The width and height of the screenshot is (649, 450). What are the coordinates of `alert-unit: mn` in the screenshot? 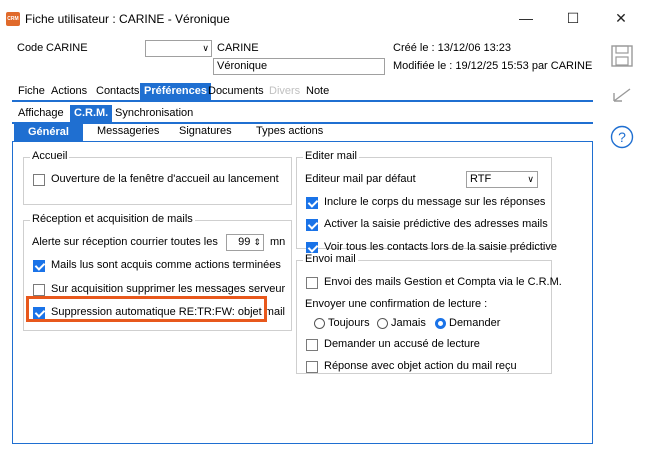 It's located at (278, 242).